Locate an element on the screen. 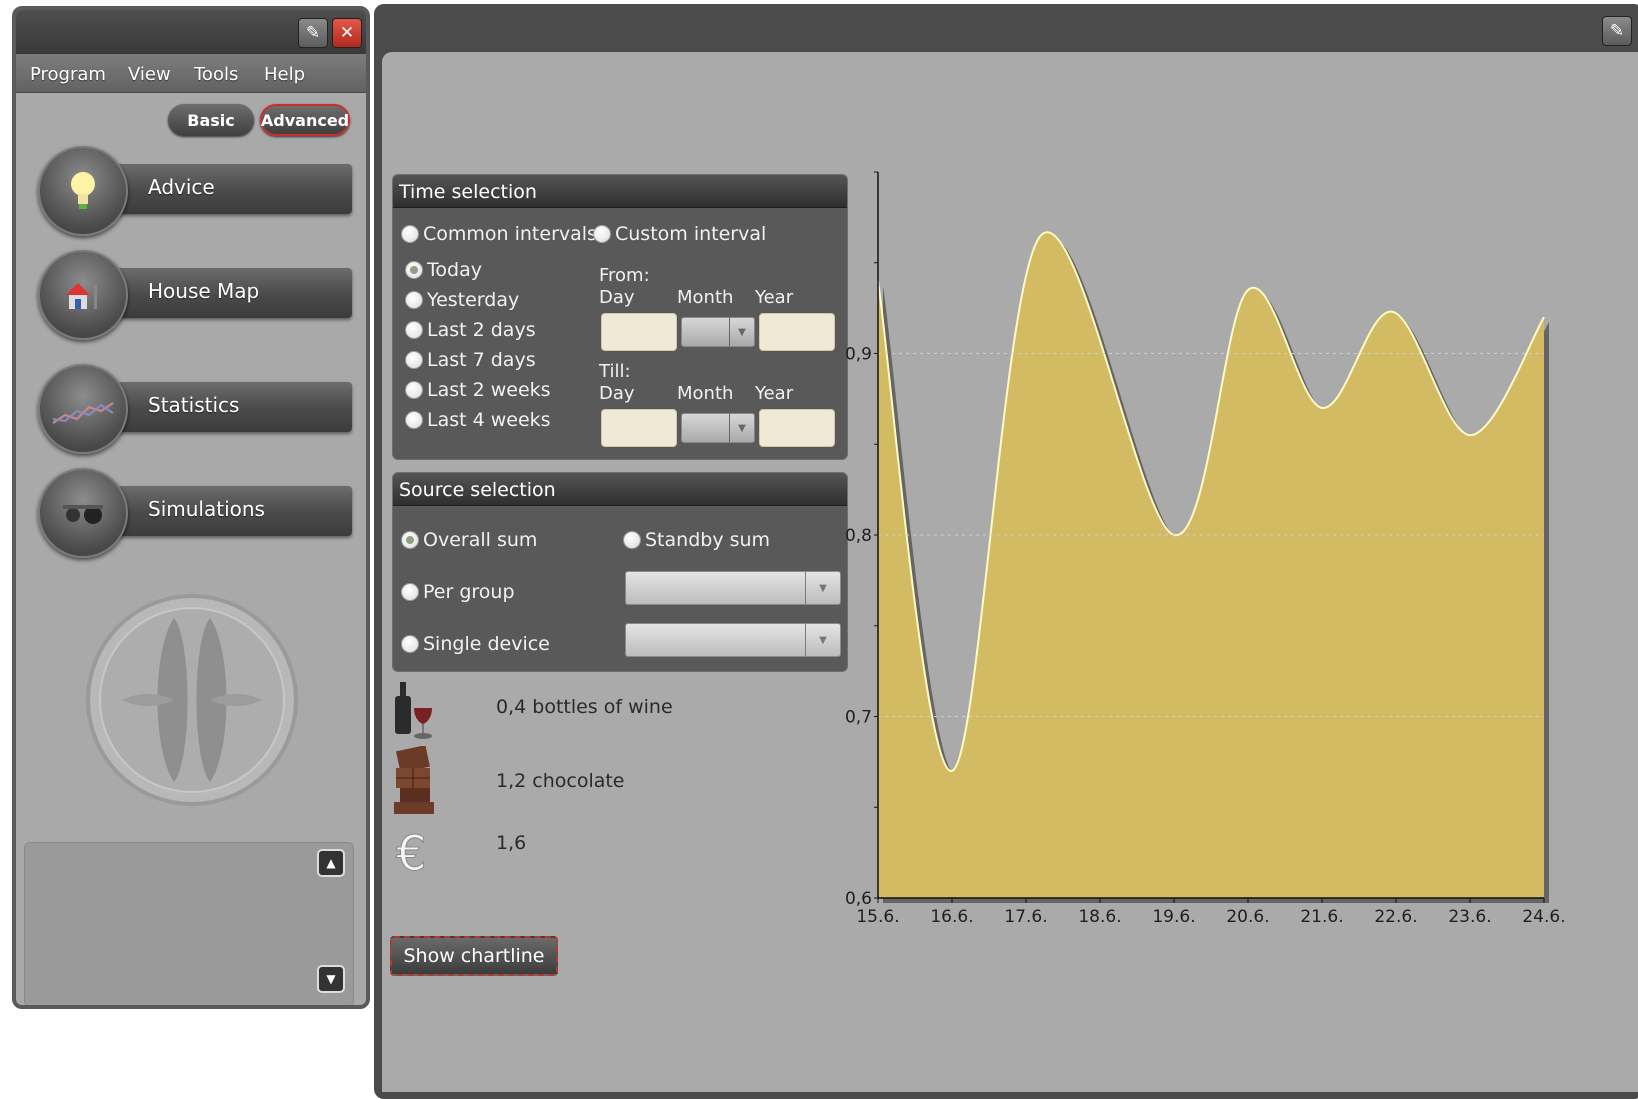 The image size is (1638, 1099). nav-house-map-label: House Map is located at coordinates (204, 291).